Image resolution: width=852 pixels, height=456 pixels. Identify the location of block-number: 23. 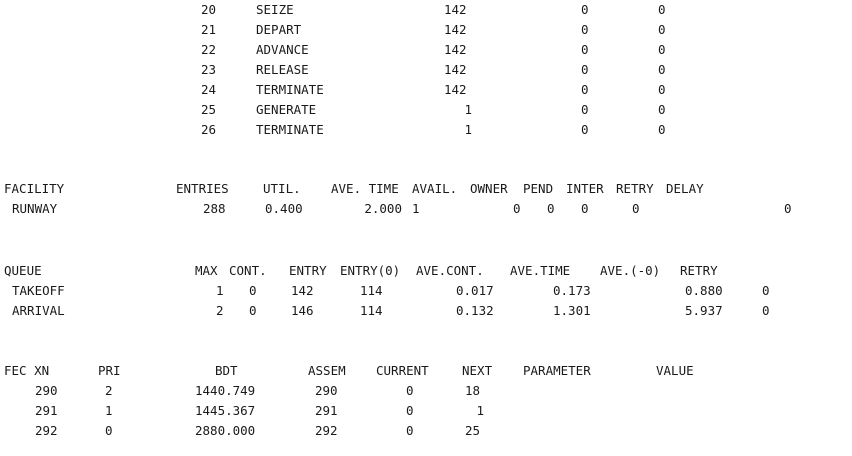
(209, 69).